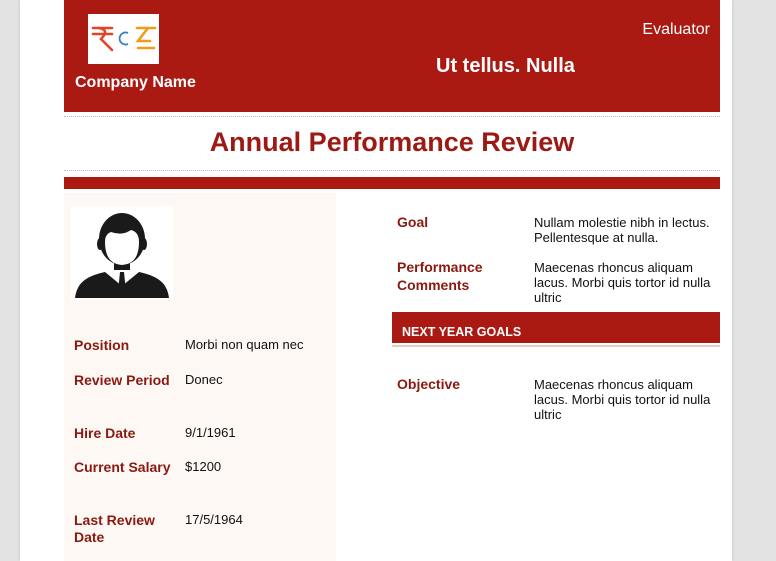  What do you see at coordinates (210, 432) in the screenshot?
I see `field-value: 9/1/1961` at bounding box center [210, 432].